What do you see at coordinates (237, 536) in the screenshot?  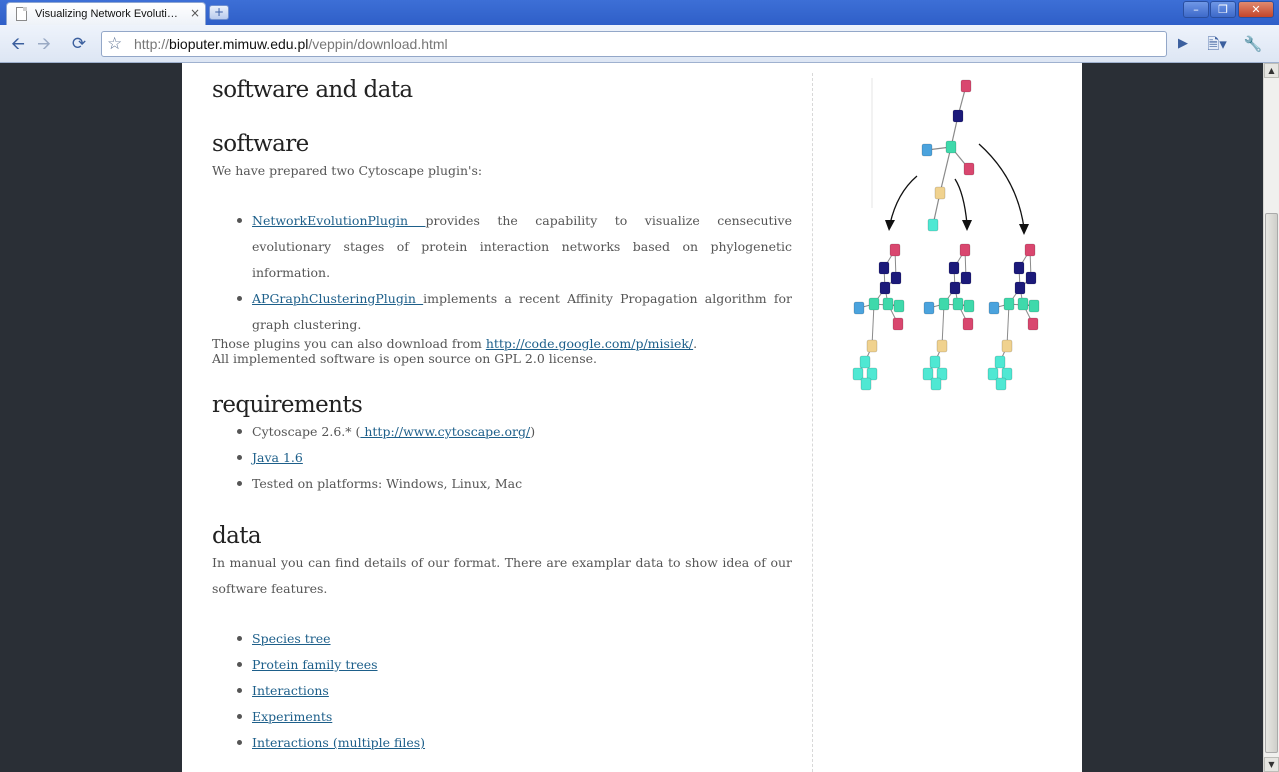 I see `data-heading: data` at bounding box center [237, 536].